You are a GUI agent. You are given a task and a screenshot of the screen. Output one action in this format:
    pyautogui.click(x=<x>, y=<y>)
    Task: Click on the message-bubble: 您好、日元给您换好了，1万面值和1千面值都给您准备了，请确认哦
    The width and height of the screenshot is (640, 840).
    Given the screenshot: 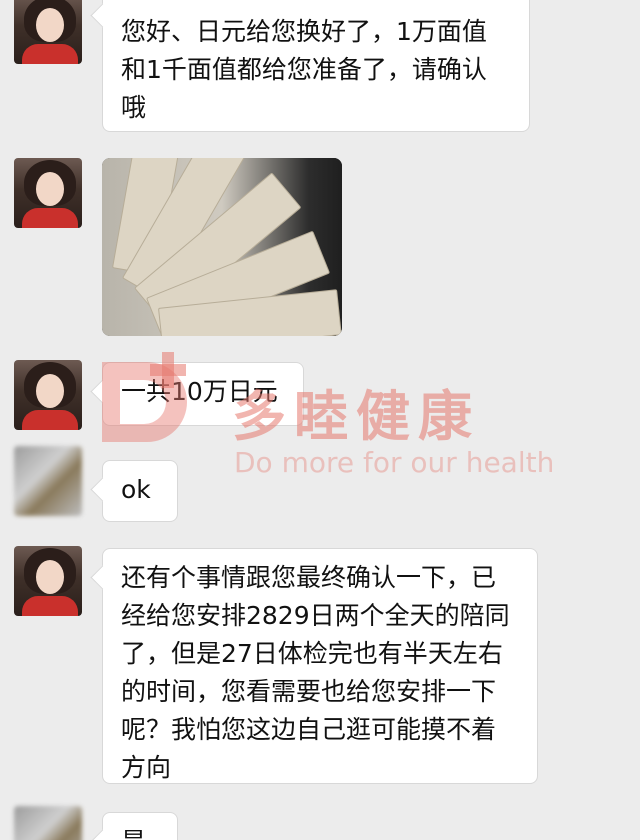 What is the action you would take?
    pyautogui.click(x=316, y=66)
    